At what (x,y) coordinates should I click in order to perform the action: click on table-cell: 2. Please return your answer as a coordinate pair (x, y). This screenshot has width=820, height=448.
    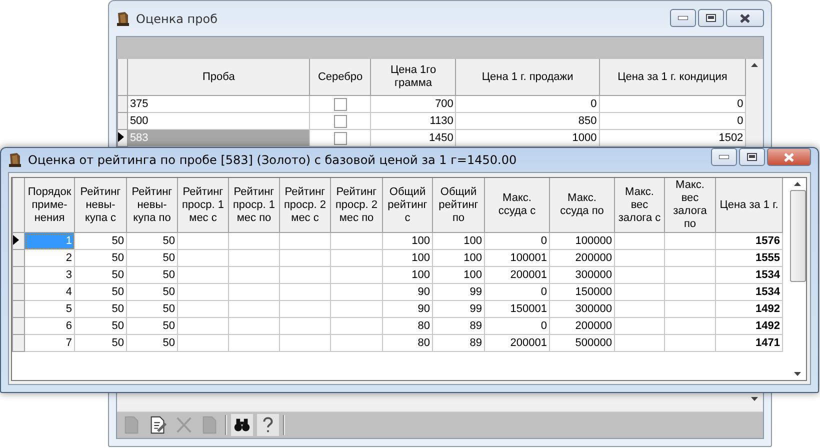
    Looking at the image, I should click on (49, 258).